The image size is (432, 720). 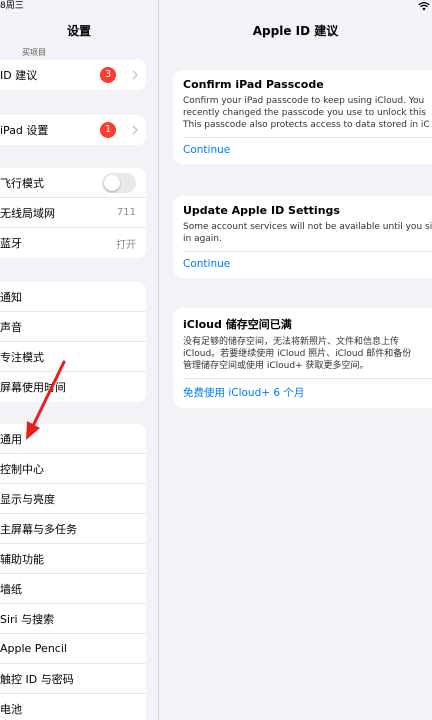 What do you see at coordinates (73, 183) in the screenshot?
I see `sidebar-item-airplane-mode: 飞行模式` at bounding box center [73, 183].